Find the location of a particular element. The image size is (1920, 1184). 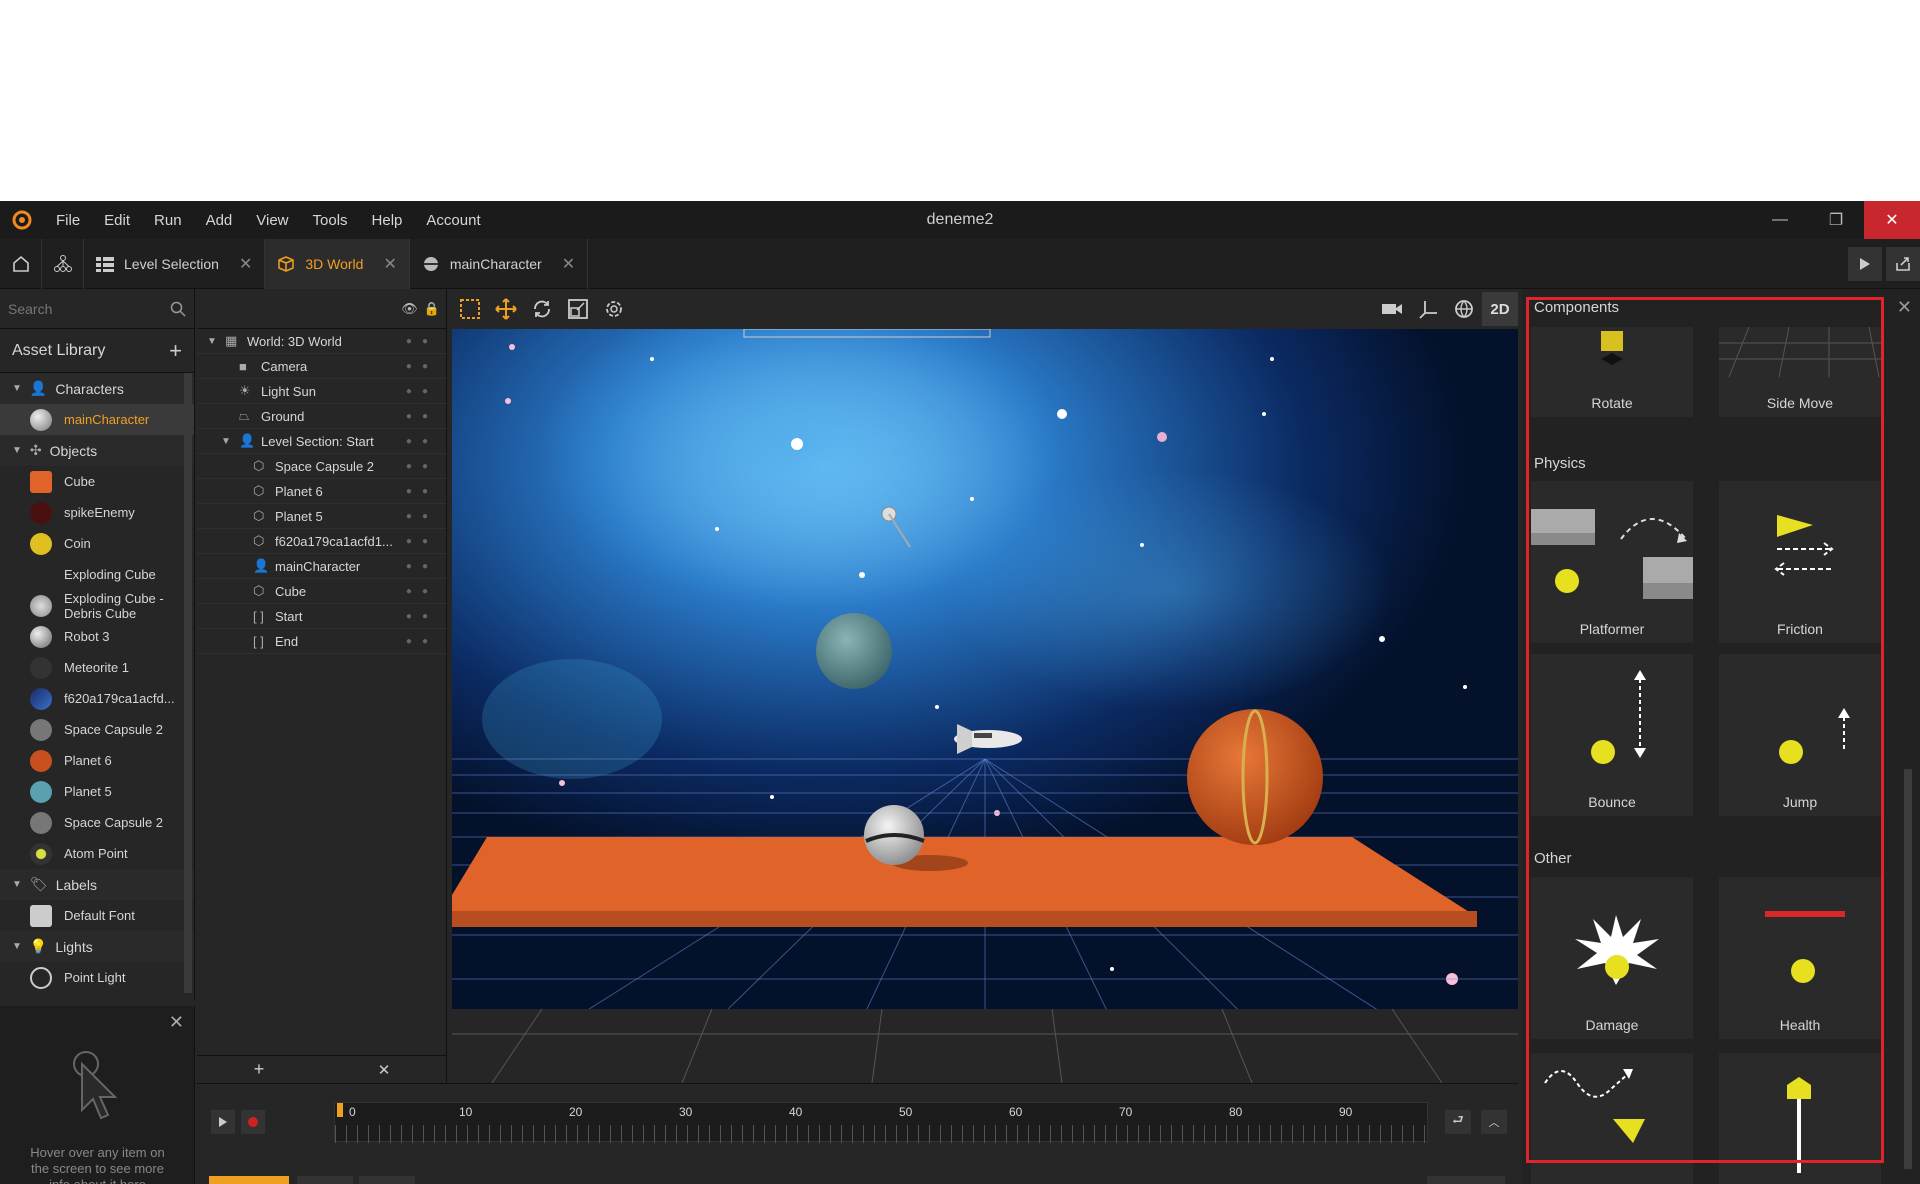

tab-level-selection: Level Selection ✕ is located at coordinates (175, 263).